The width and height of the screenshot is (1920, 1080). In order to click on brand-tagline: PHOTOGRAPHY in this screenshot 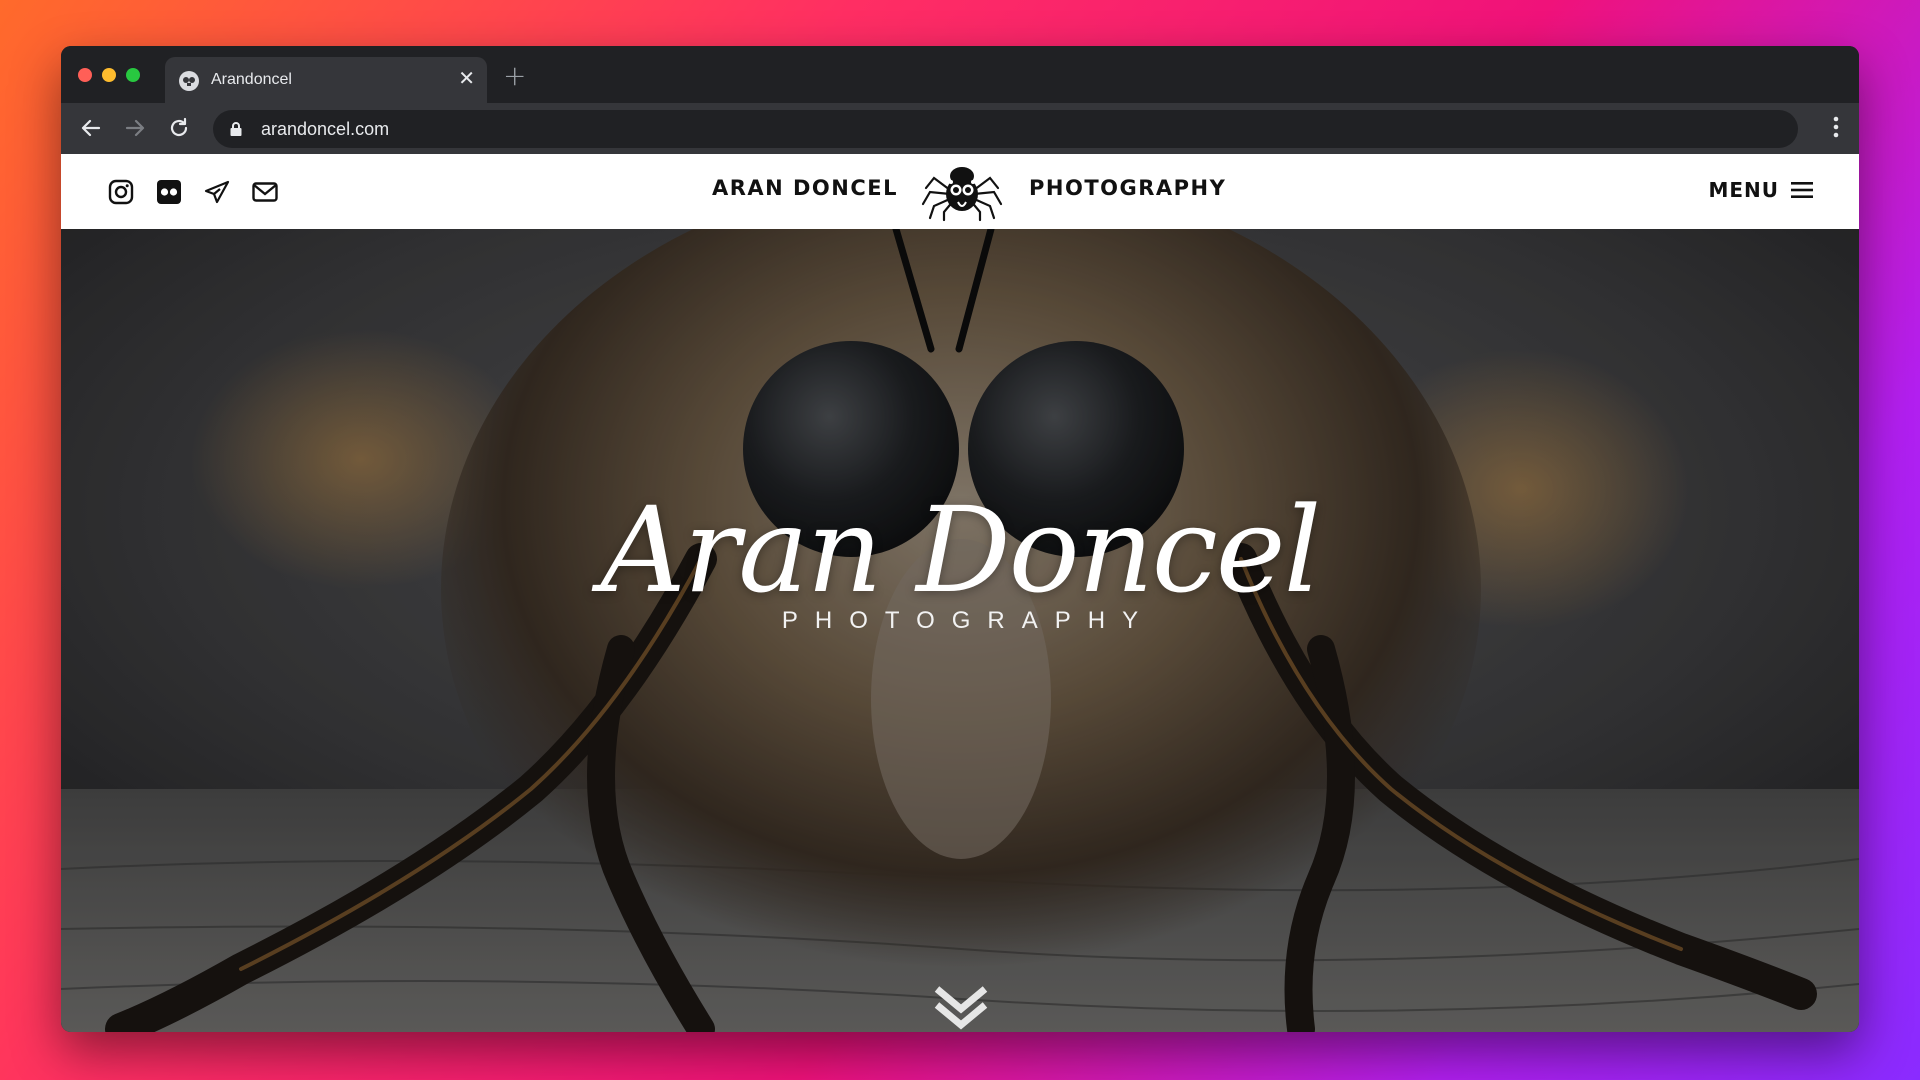, I will do `click(1127, 188)`.